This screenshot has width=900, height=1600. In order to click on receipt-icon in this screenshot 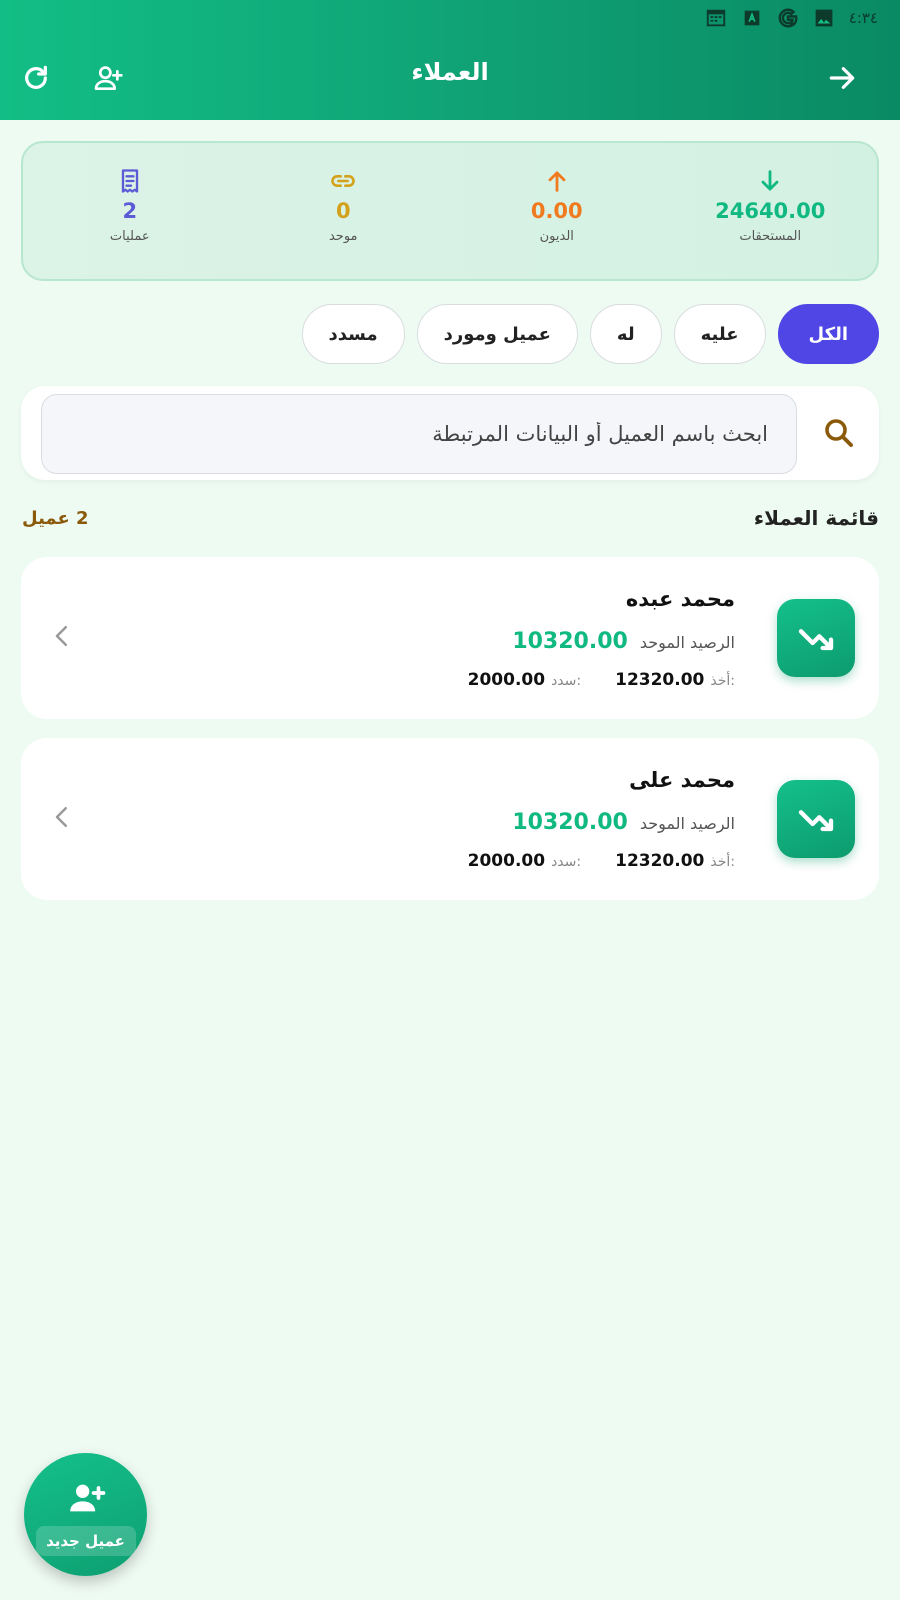, I will do `click(129, 181)`.